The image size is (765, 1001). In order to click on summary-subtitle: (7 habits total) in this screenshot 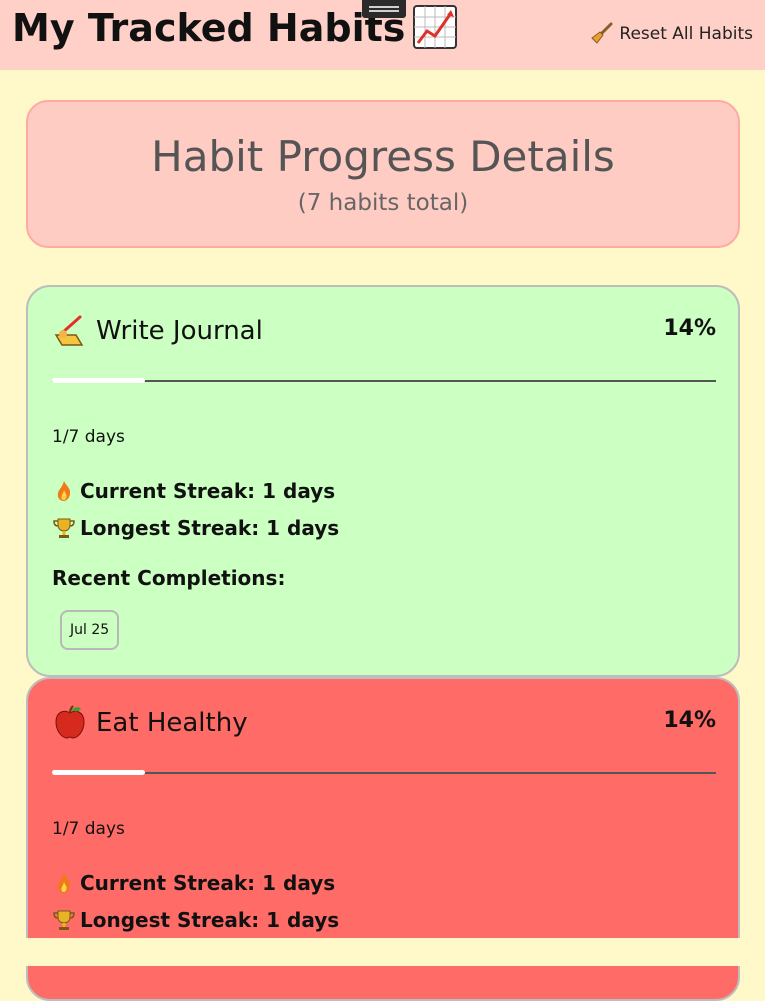, I will do `click(383, 203)`.